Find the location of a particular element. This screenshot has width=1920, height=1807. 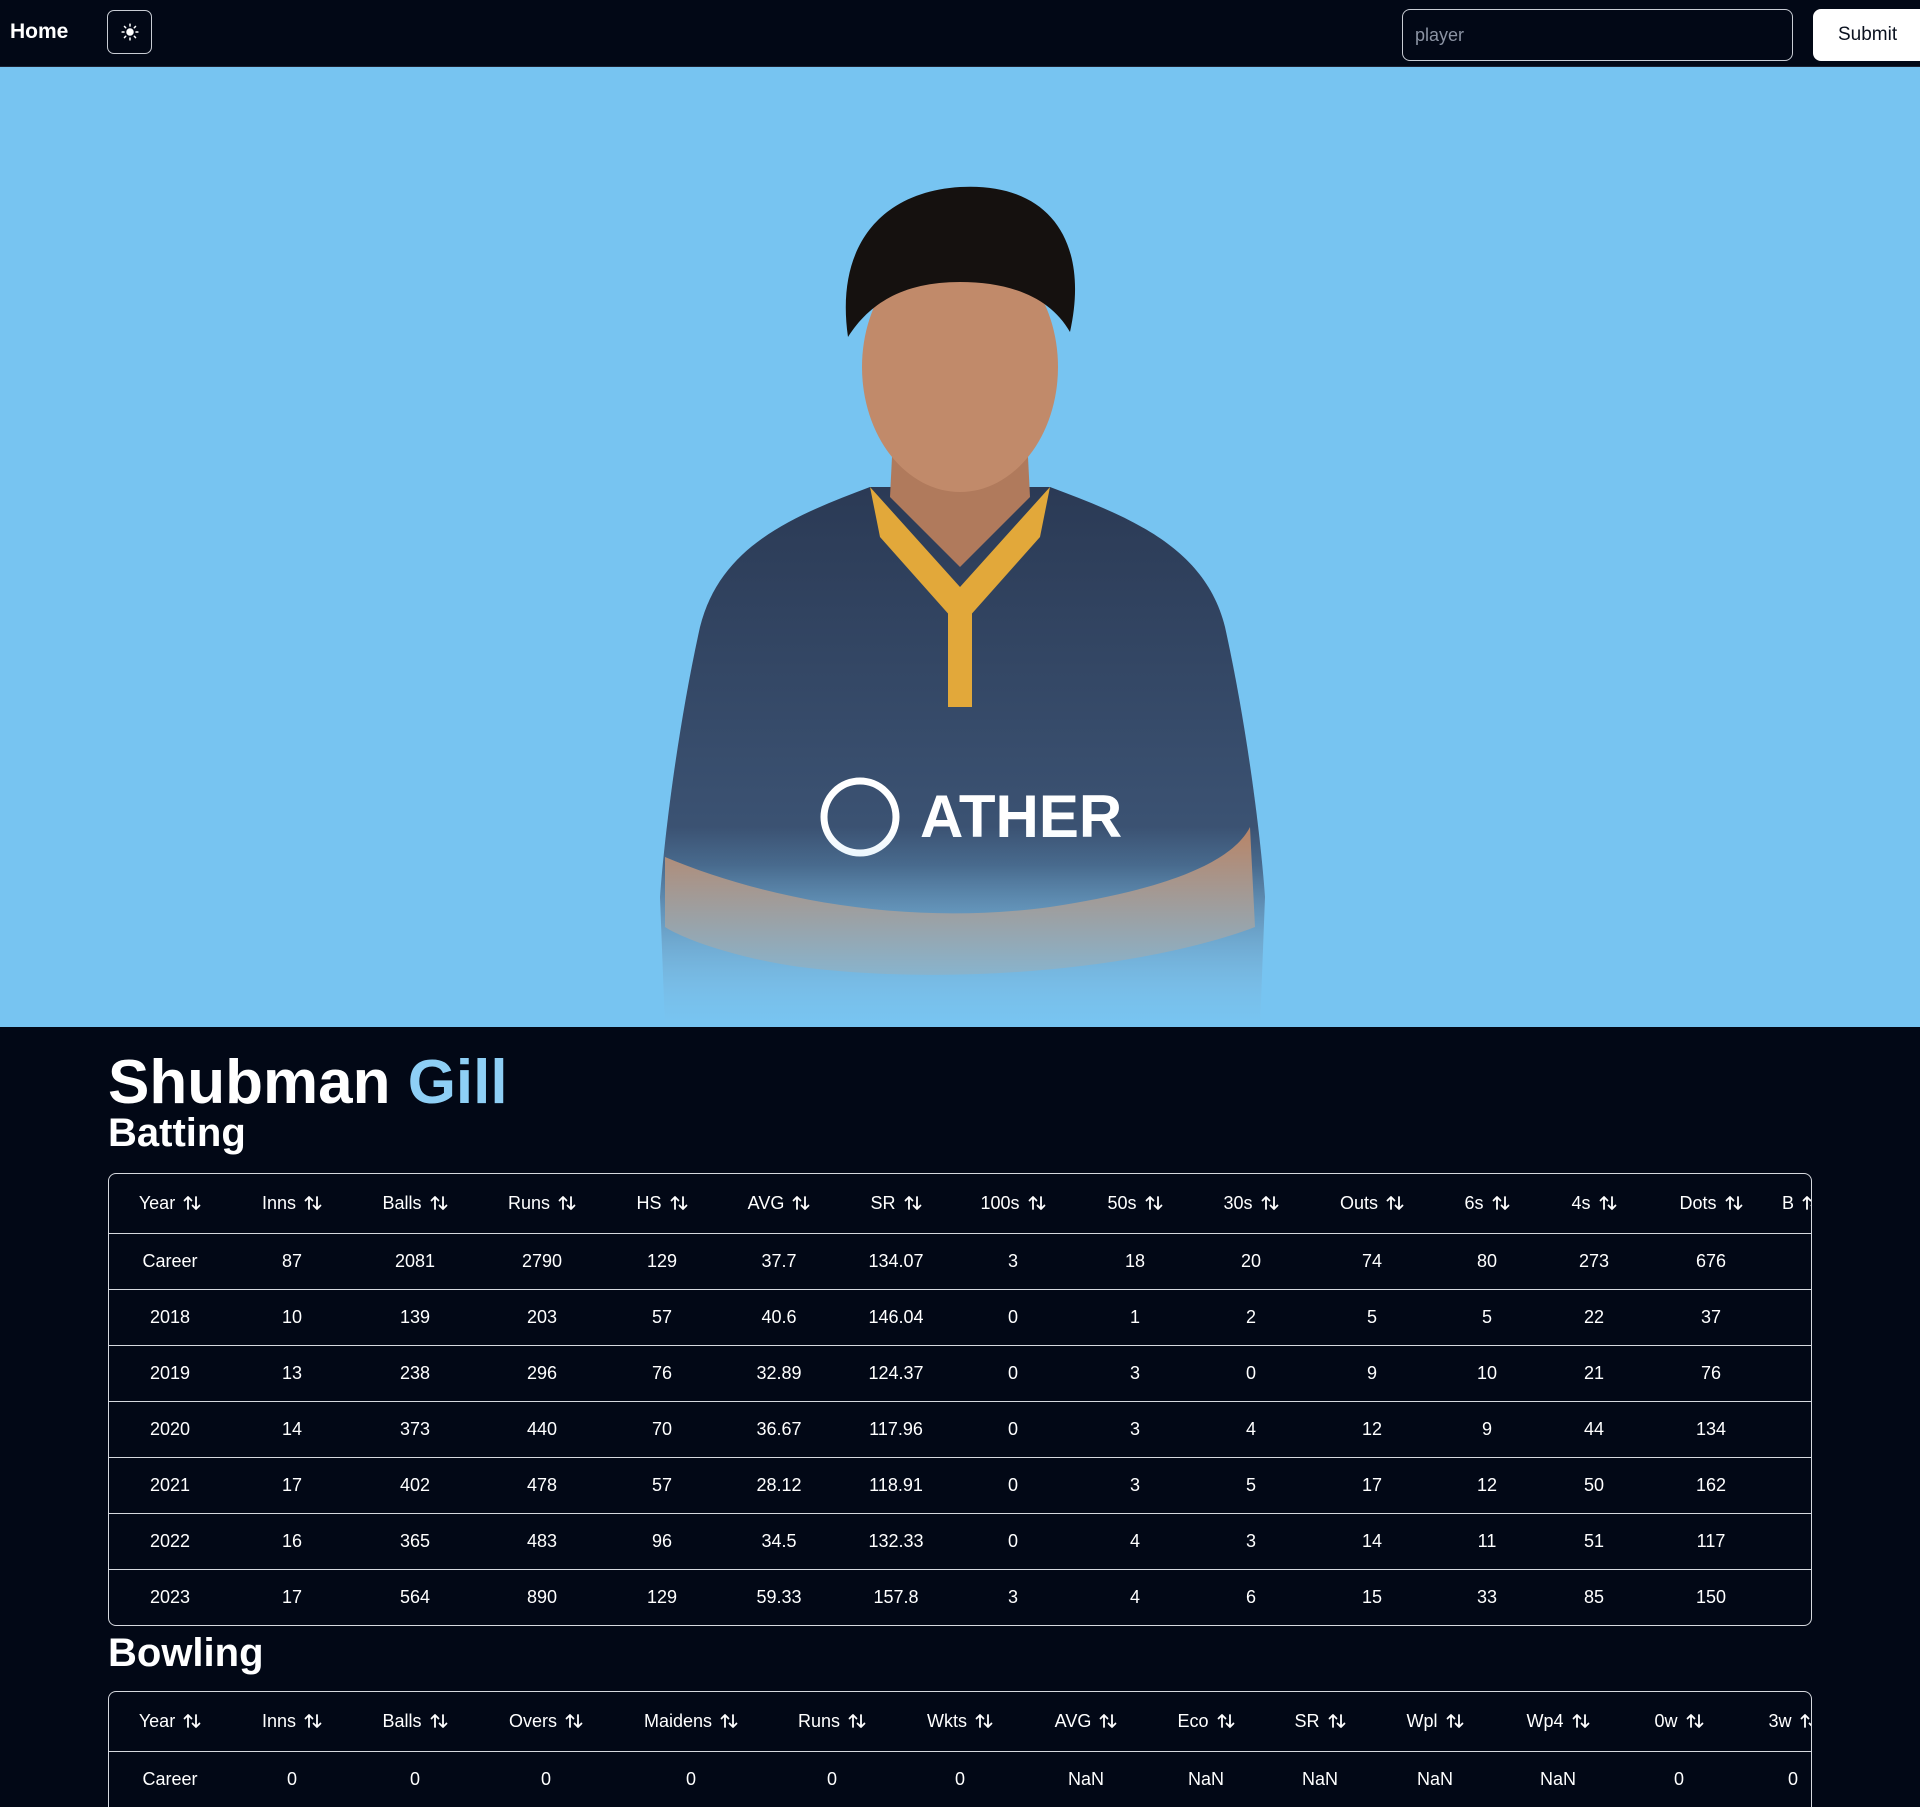

table-cell: 21 is located at coordinates (1594, 1372).